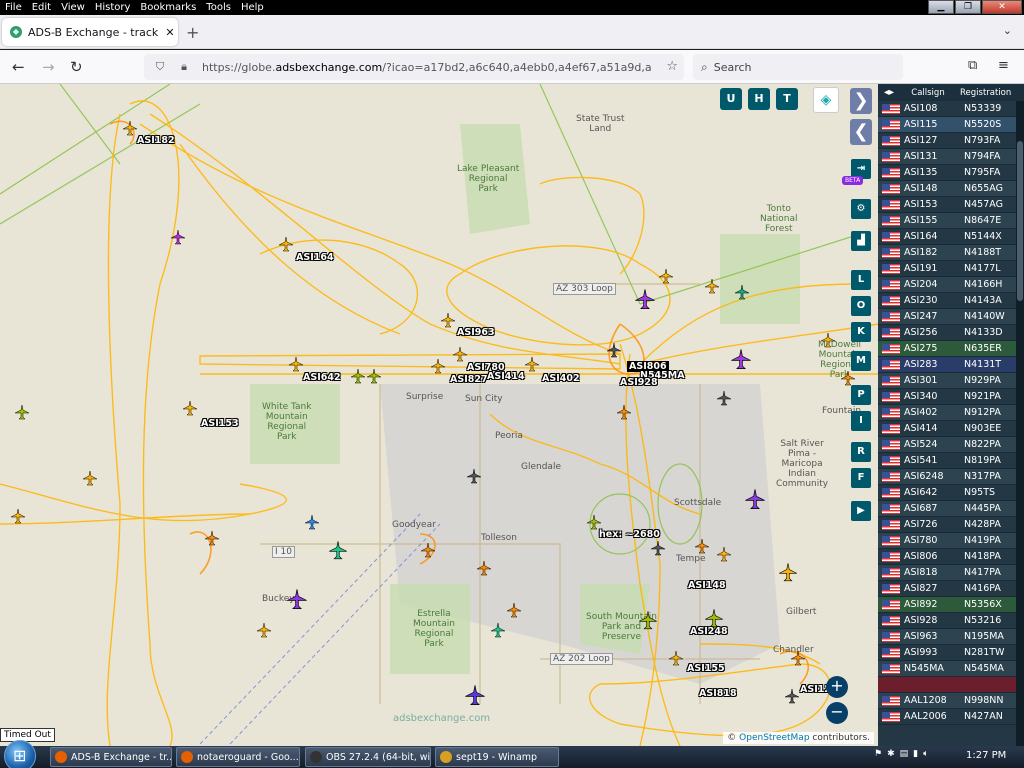 The image size is (1024, 768). I want to click on table-row: ASI6248 N317PA, so click(951, 477).